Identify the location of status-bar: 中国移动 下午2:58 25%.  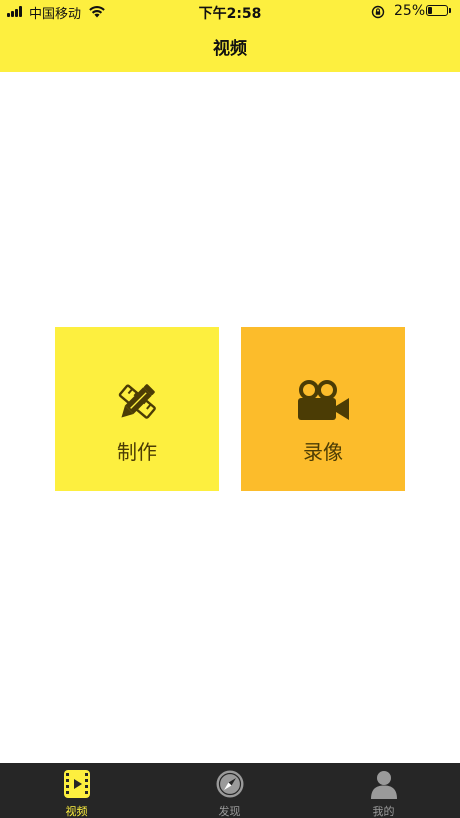
(230, 12).